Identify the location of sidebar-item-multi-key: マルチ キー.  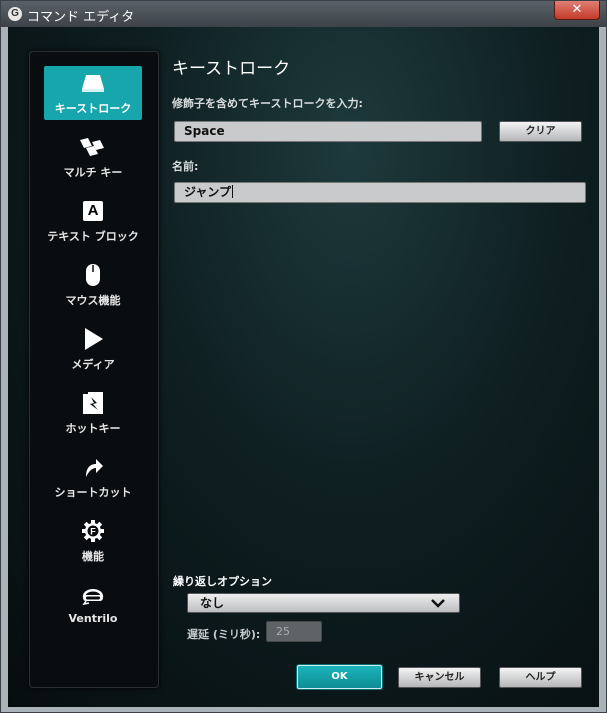
(93, 157).